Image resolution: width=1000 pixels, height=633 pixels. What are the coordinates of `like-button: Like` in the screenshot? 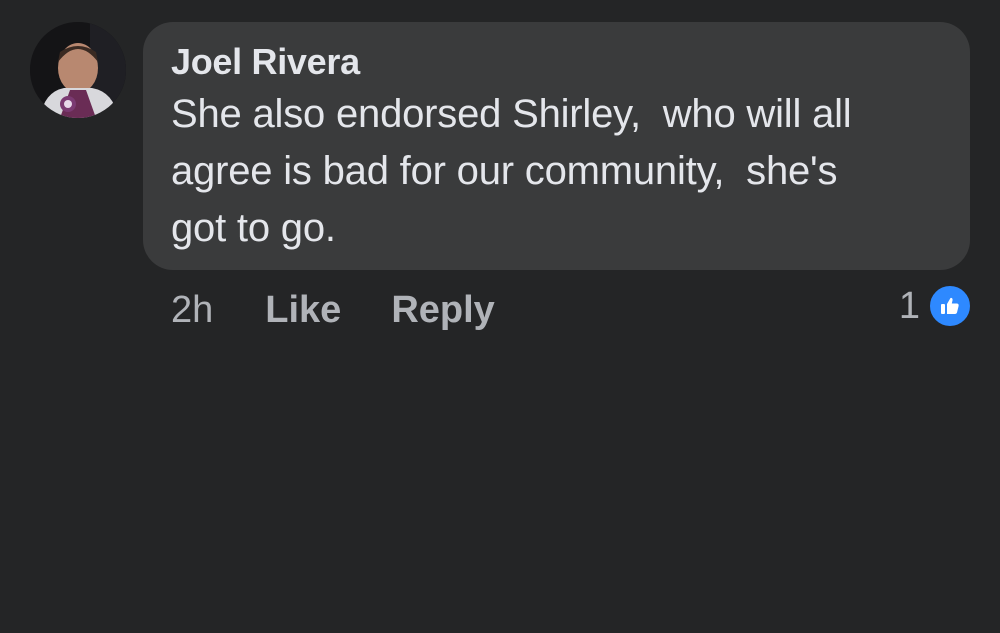 It's located at (303, 310).